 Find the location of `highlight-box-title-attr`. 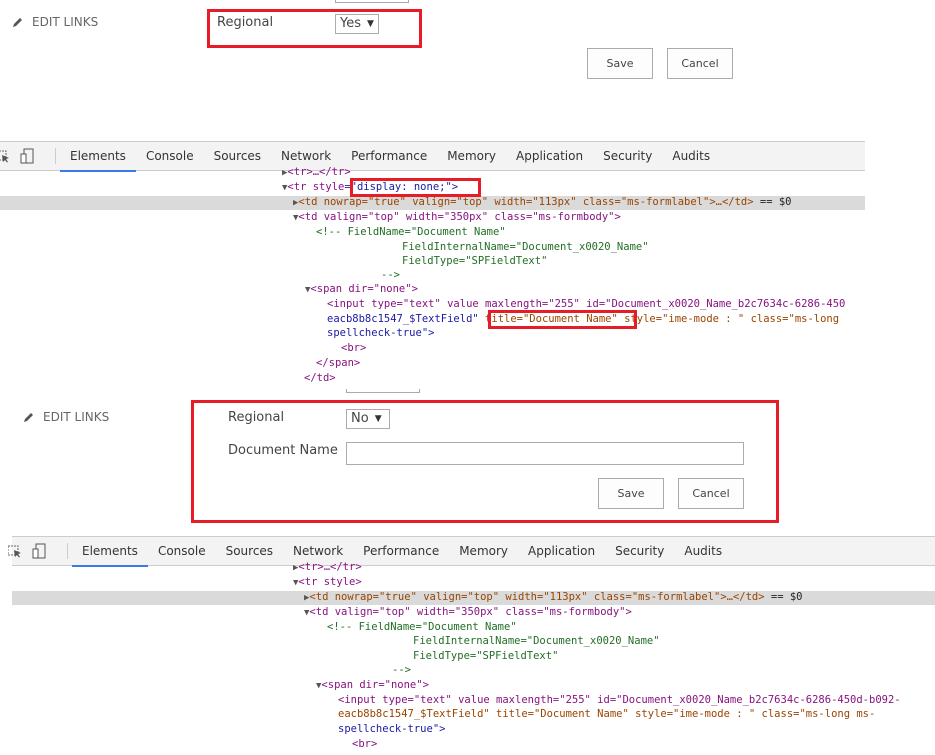

highlight-box-title-attr is located at coordinates (562, 319).